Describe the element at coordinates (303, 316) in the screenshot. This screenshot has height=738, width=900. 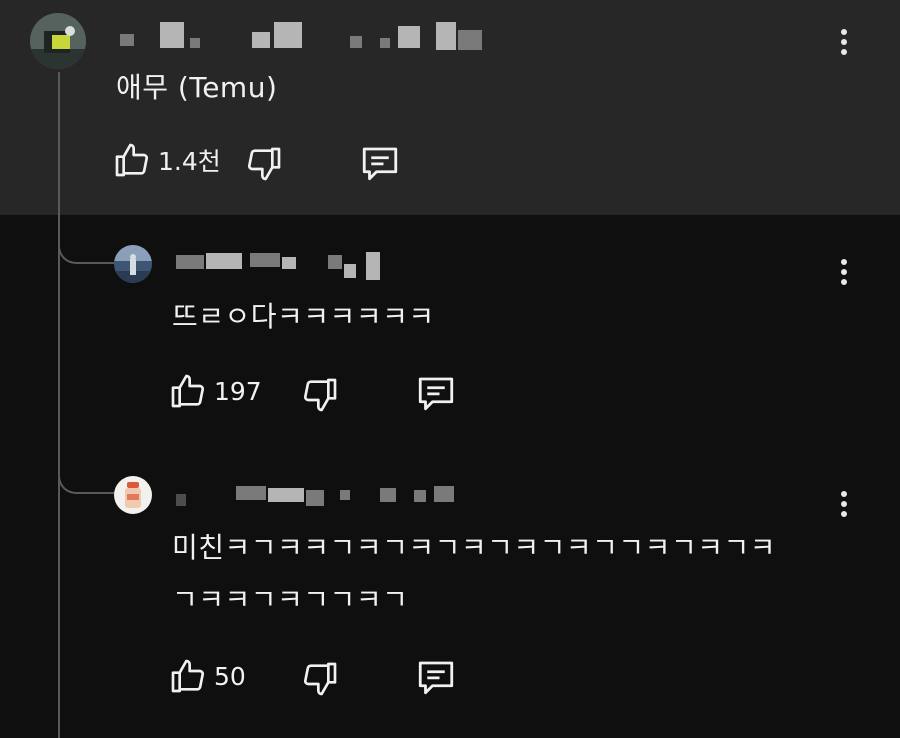
I see `comment-text: 뜨ㄹㅇ다ㅋㅋㅋㅋㅋㅋ` at that location.